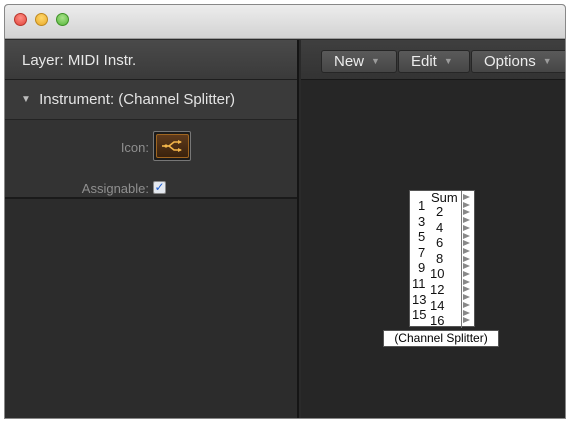 Image resolution: width=570 pixels, height=423 pixels. What do you see at coordinates (62, 19) in the screenshot?
I see `zoom-button` at bounding box center [62, 19].